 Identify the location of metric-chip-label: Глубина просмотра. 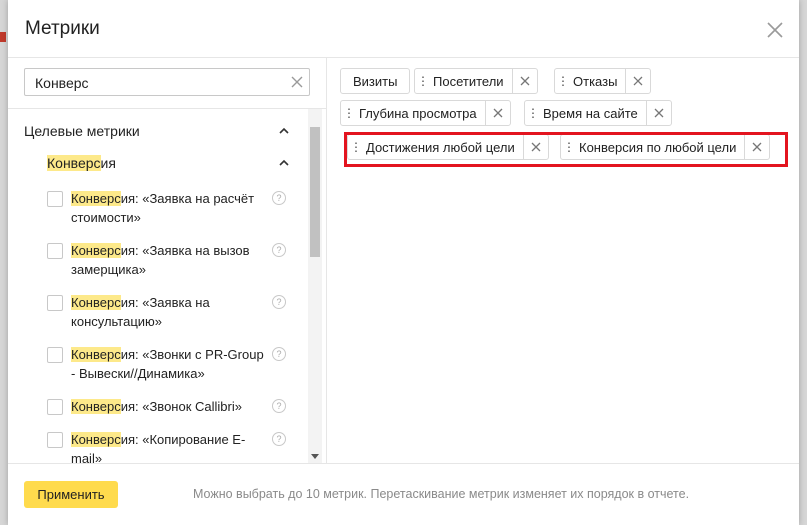
(418, 113).